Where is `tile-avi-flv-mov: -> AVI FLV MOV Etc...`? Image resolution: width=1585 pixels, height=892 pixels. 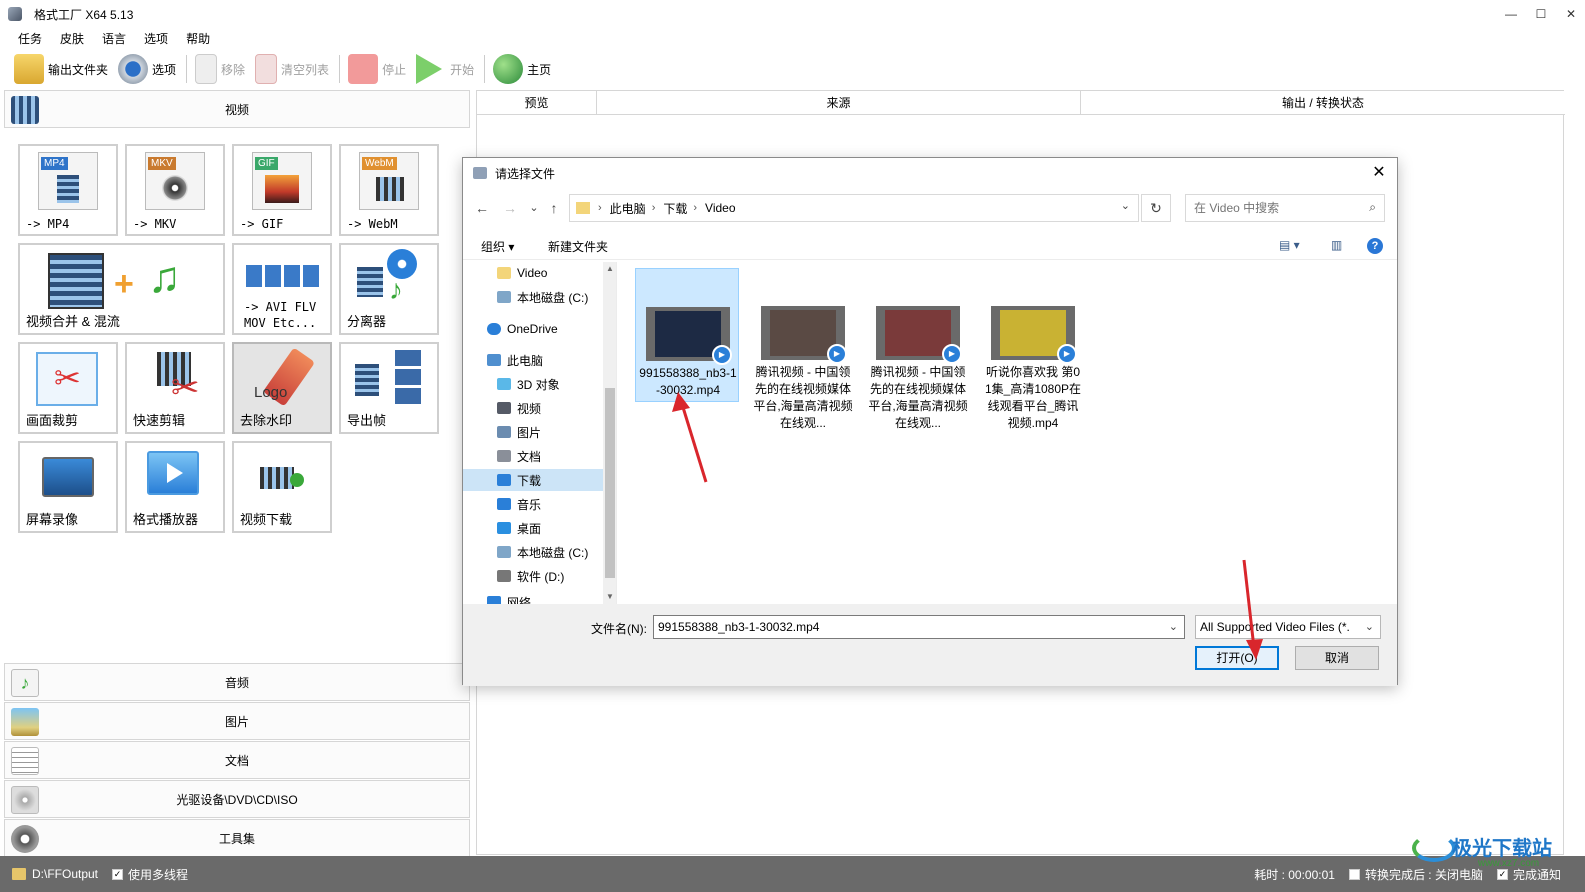
tile-avi-flv-mov: -> AVI FLV MOV Etc... is located at coordinates (282, 289).